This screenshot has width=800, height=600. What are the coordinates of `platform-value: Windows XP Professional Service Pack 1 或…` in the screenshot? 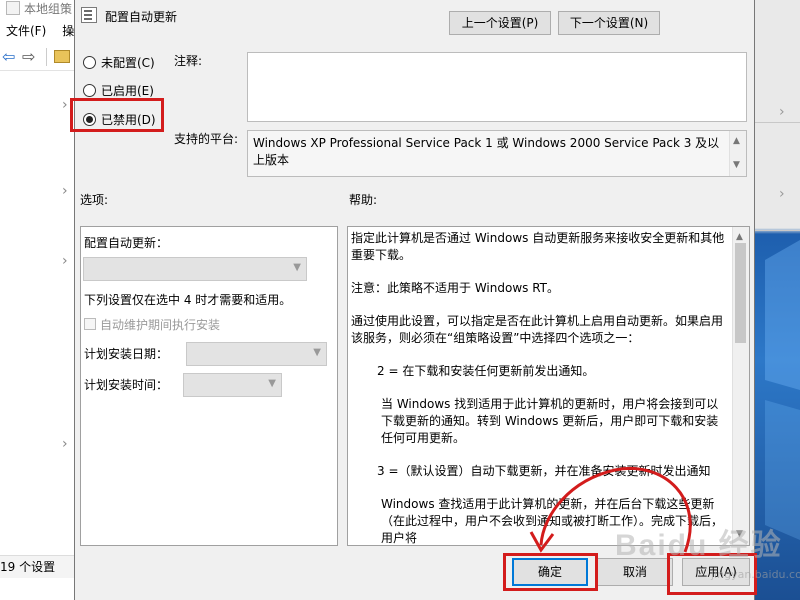 It's located at (486, 151).